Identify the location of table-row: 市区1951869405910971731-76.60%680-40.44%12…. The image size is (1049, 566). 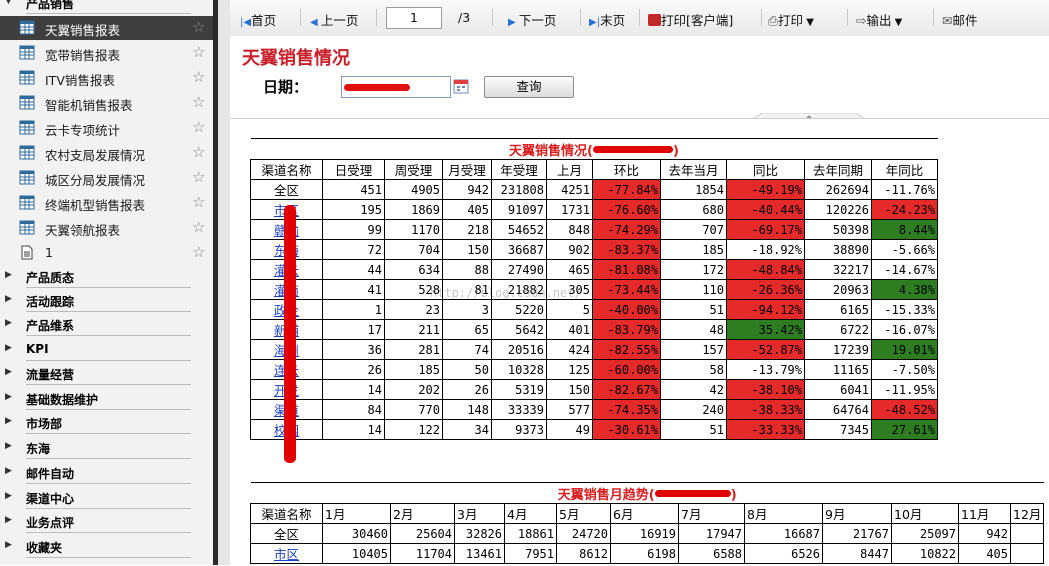
(594, 209).